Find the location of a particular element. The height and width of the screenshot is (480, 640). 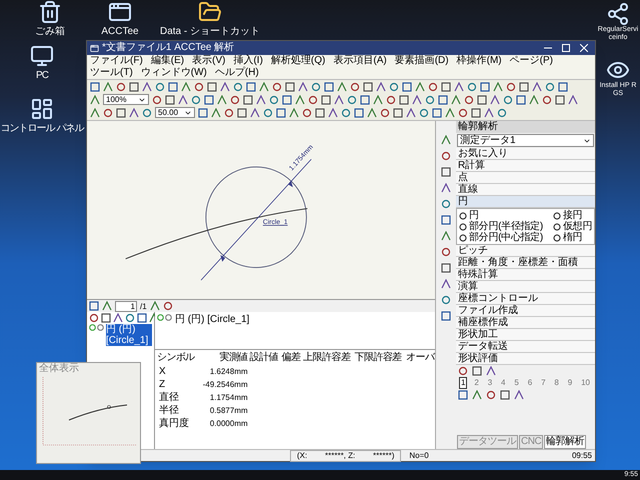

table-cell: 半径 is located at coordinates (169, 410).